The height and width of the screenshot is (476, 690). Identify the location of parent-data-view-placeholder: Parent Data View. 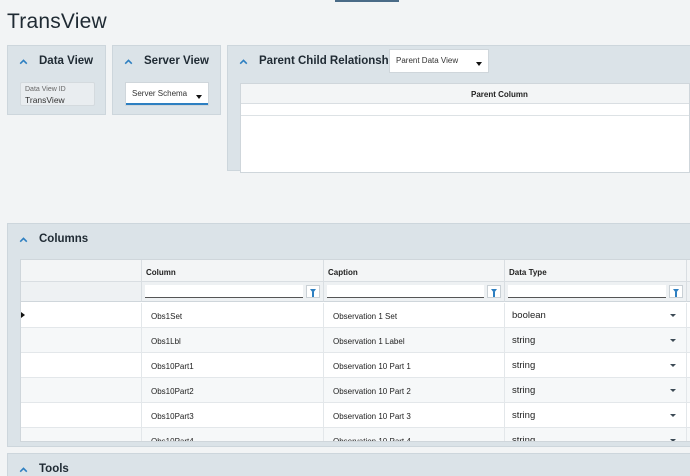
(427, 60).